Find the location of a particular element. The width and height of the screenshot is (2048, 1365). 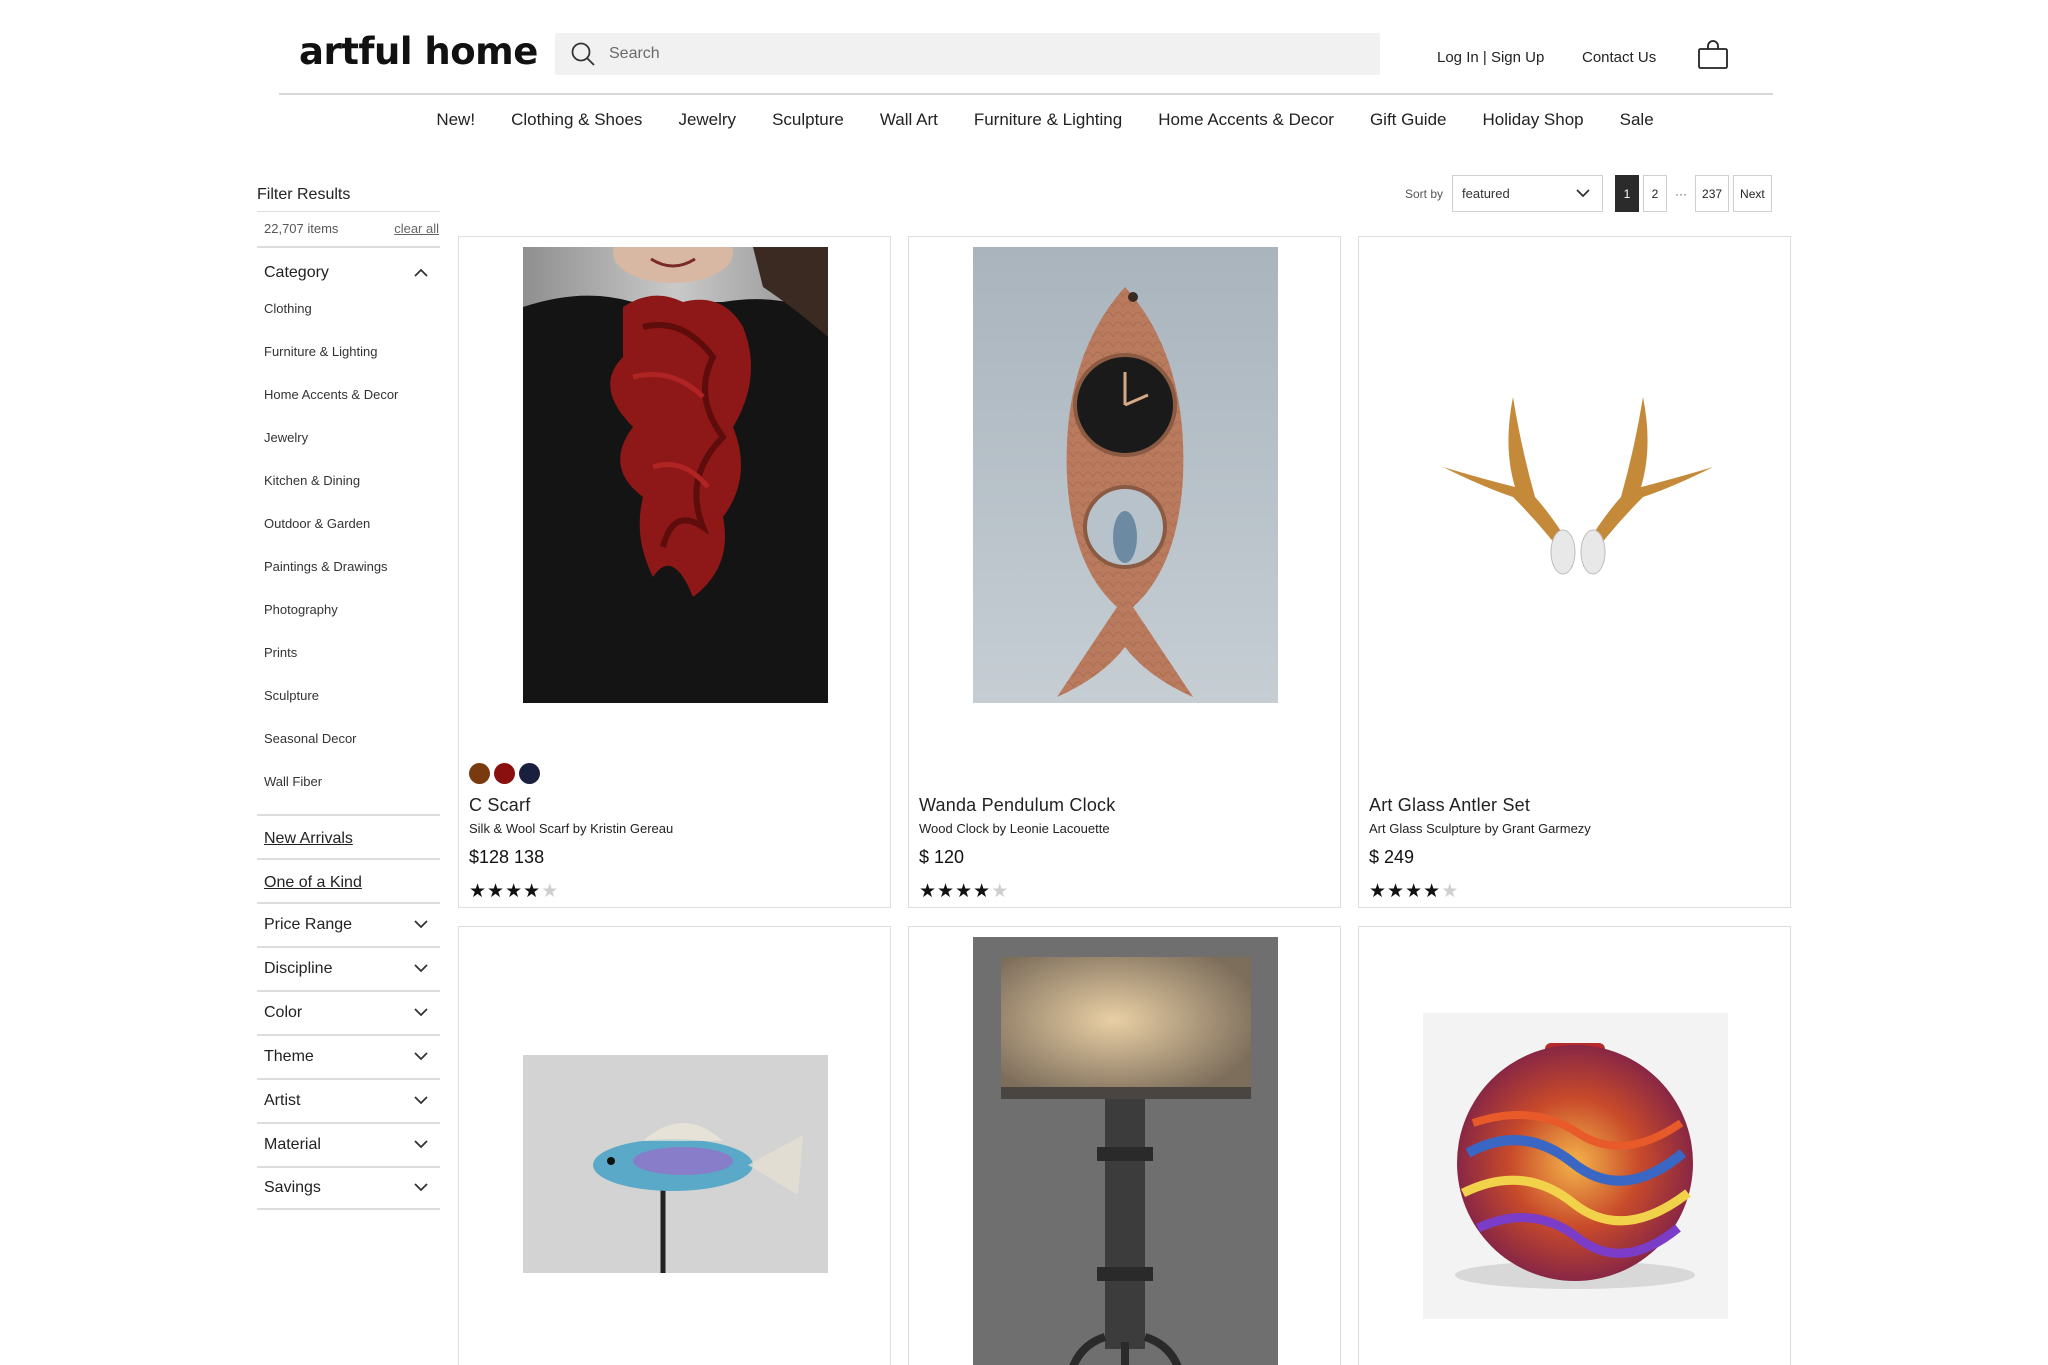

search-icon is located at coordinates (583, 54).